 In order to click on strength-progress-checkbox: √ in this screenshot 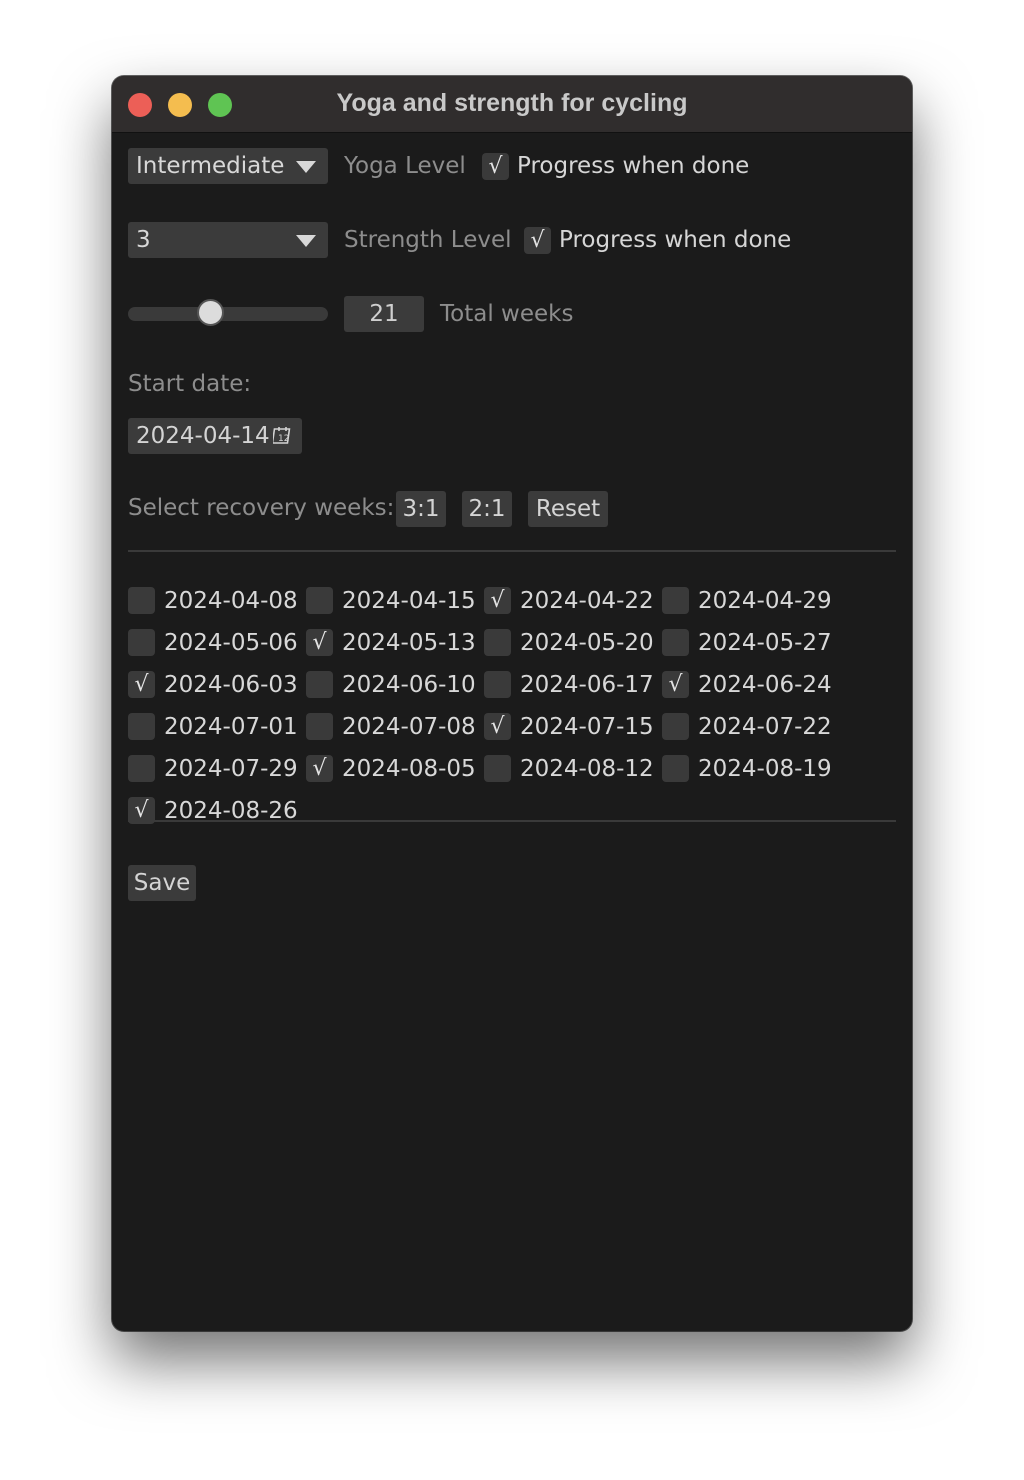, I will do `click(537, 240)`.